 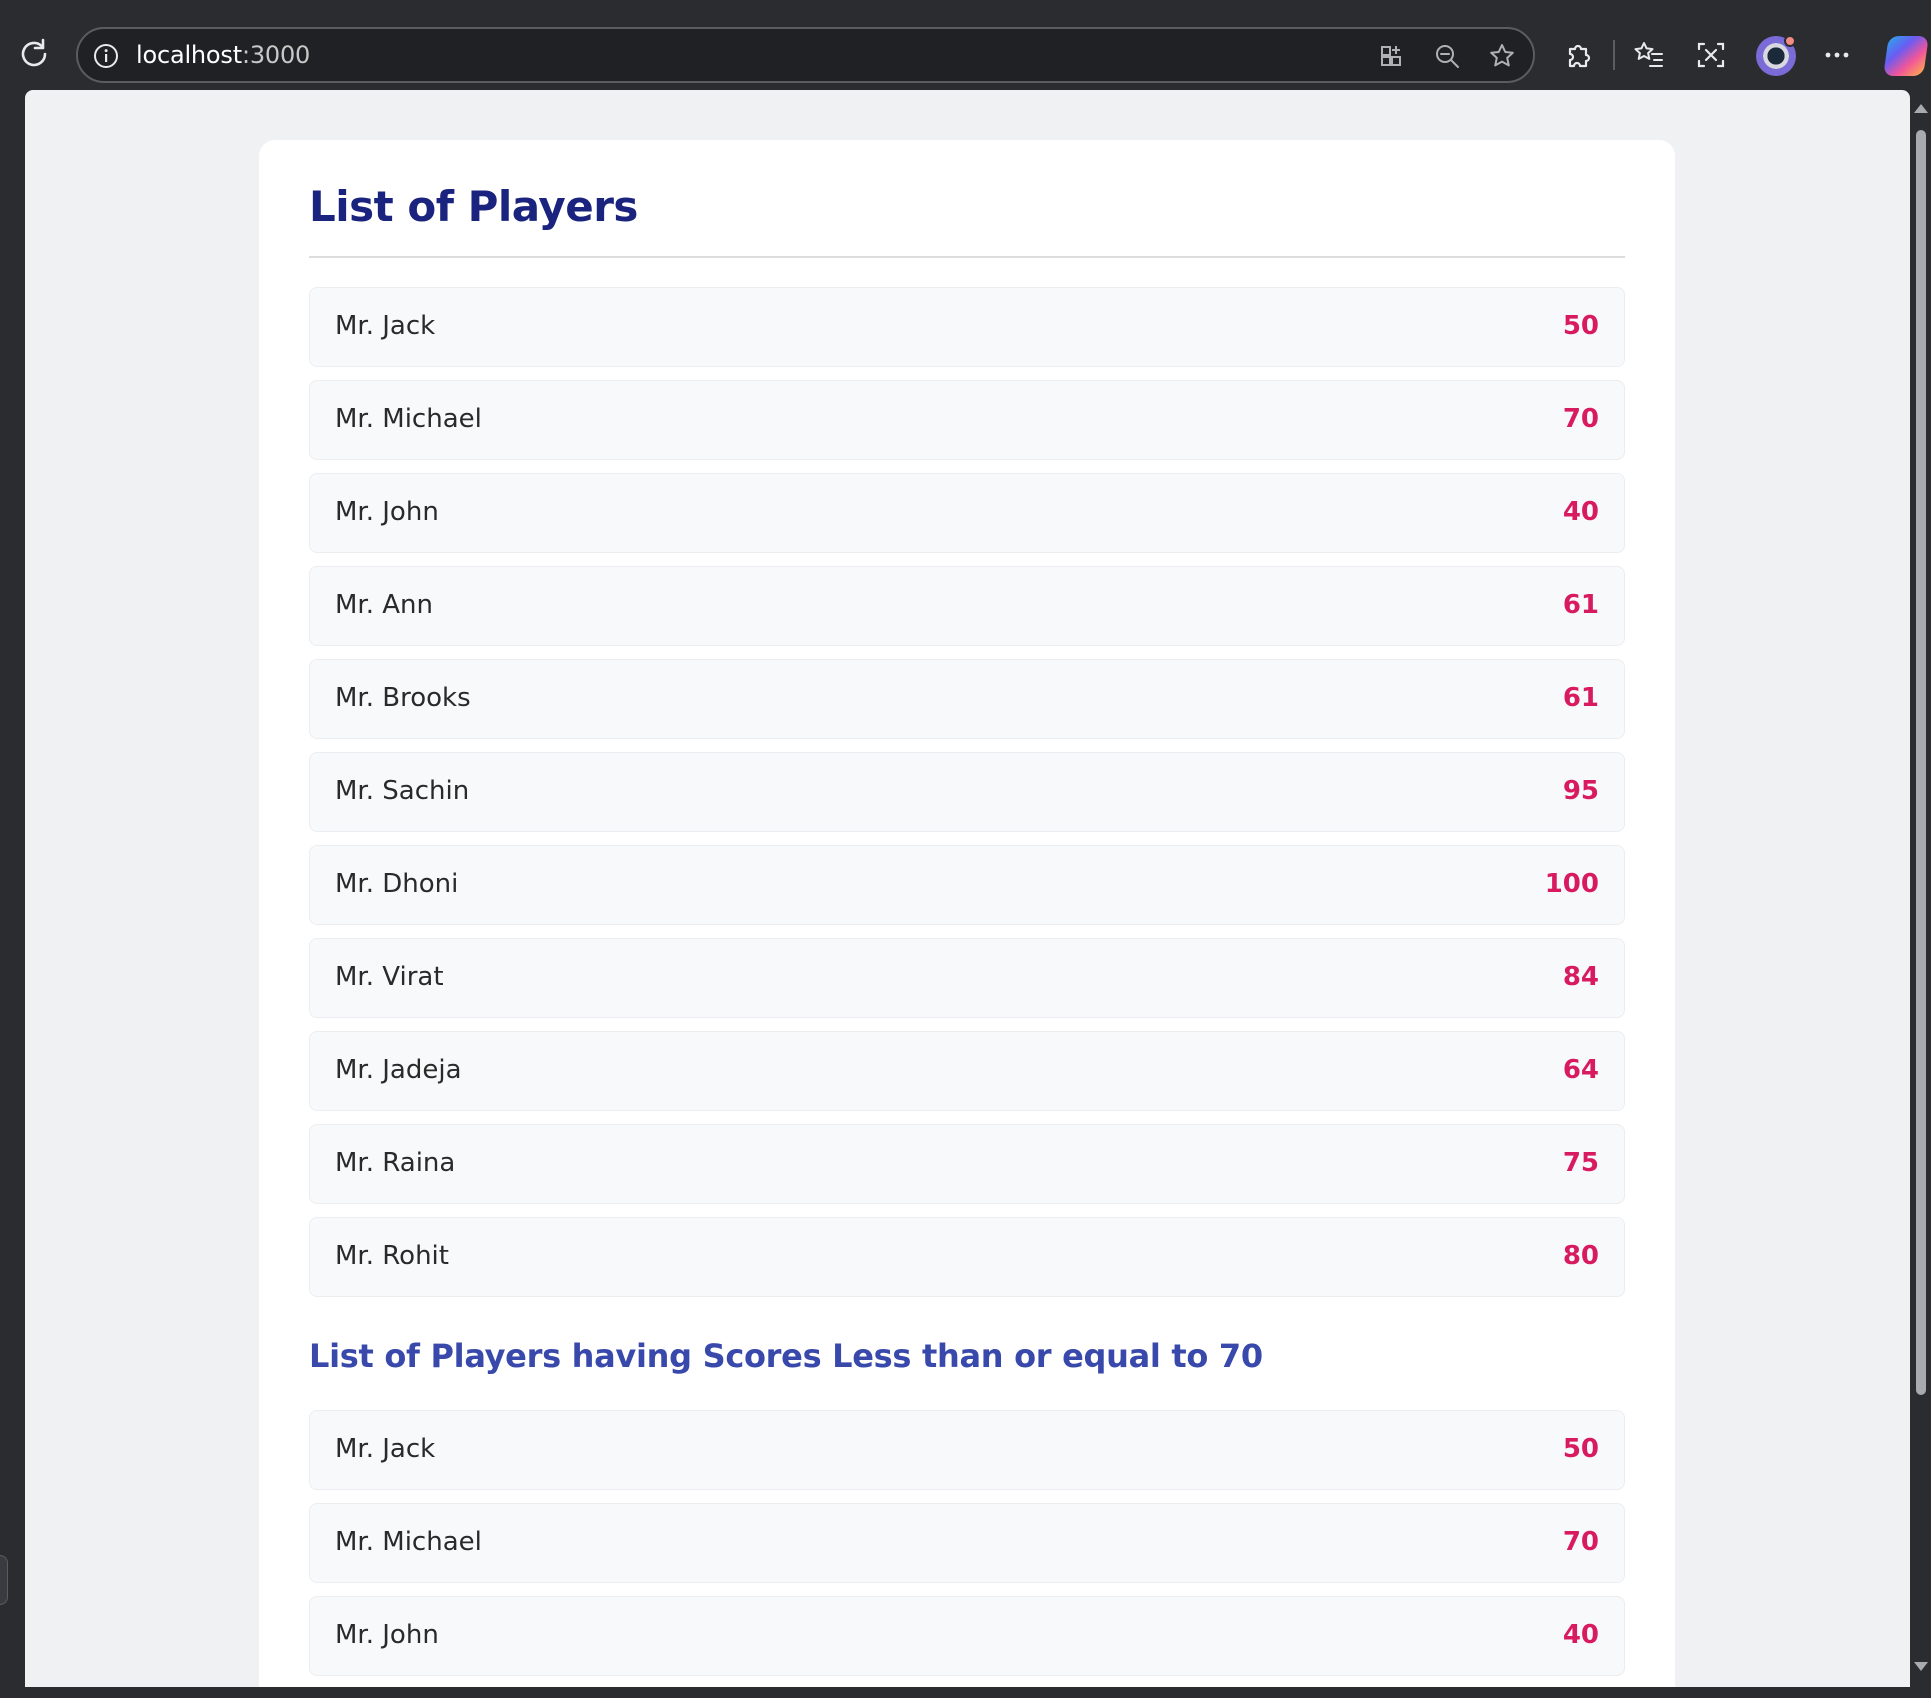 What do you see at coordinates (967, 1071) in the screenshot?
I see `player-row: Mr. Jadeja 64` at bounding box center [967, 1071].